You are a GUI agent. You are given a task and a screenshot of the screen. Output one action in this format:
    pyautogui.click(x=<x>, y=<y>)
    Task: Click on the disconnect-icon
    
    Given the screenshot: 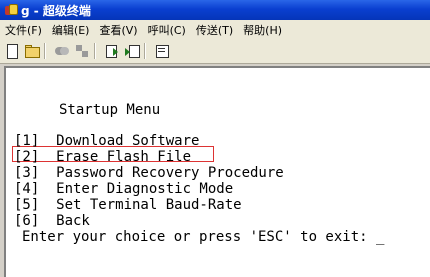 What is the action you would take?
    pyautogui.click(x=82, y=51)
    